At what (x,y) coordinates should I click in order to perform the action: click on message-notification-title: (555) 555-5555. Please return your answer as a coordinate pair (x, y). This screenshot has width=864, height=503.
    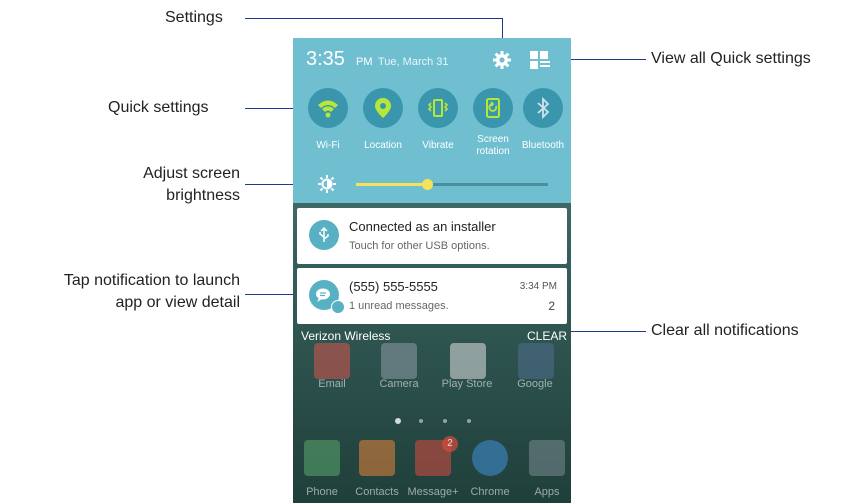
    Looking at the image, I should click on (393, 286).